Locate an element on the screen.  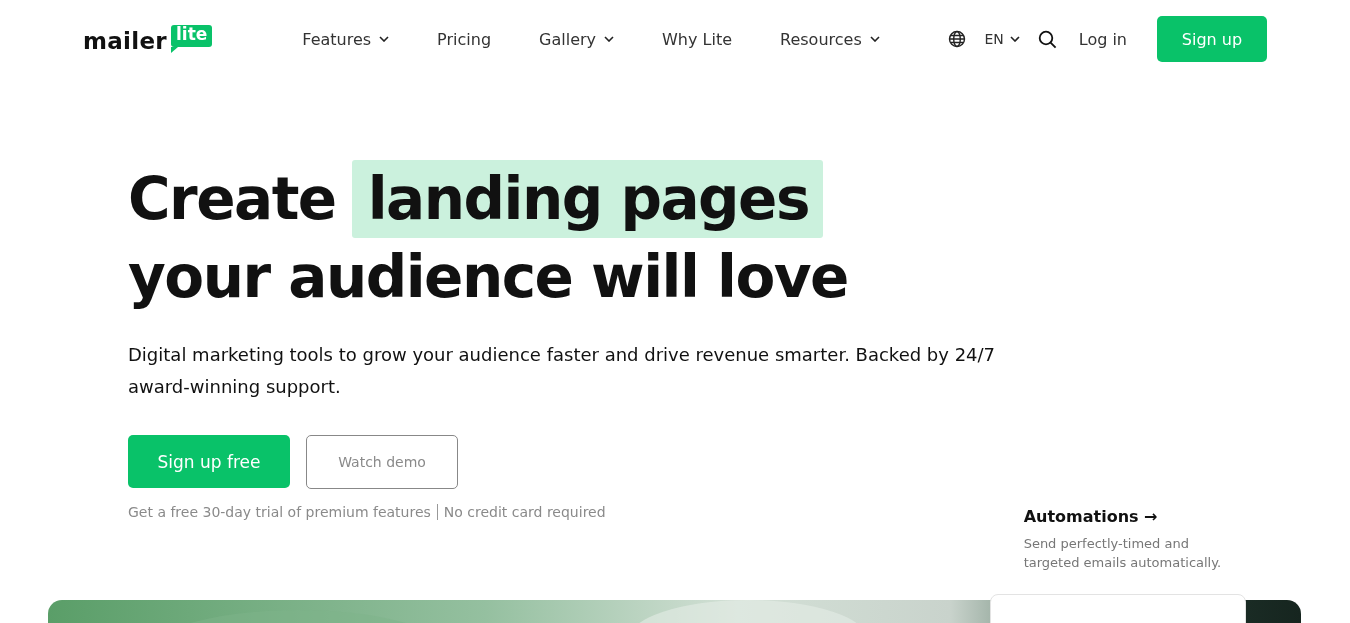
login-link: Log in is located at coordinates (1103, 39).